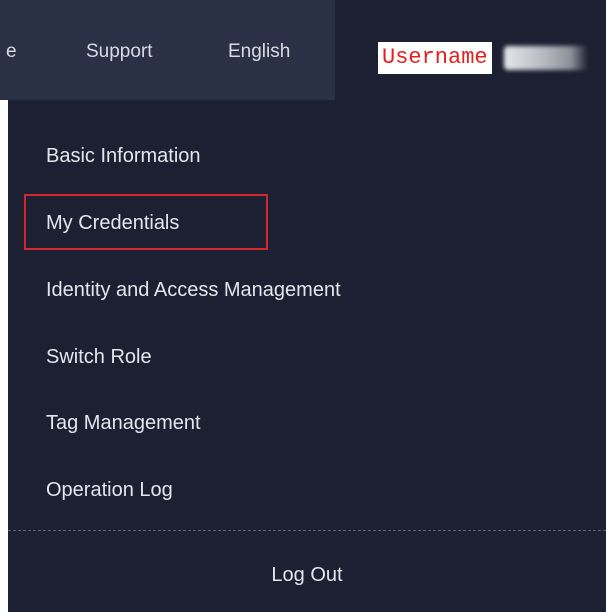 The image size is (606, 612). I want to click on username-label: Username, so click(435, 58).